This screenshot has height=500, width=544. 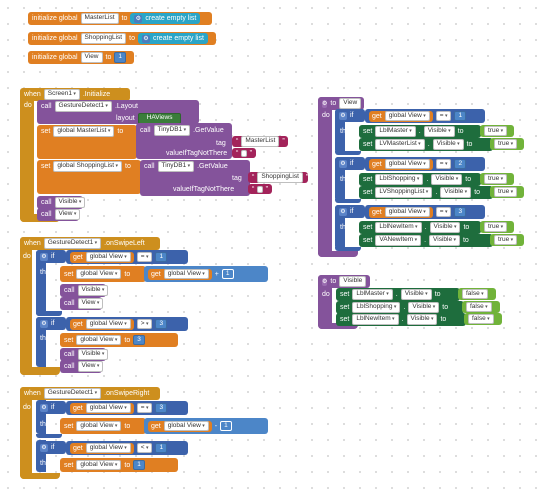 I want to click on component-dropdown: Screen1, so click(x=61, y=94).